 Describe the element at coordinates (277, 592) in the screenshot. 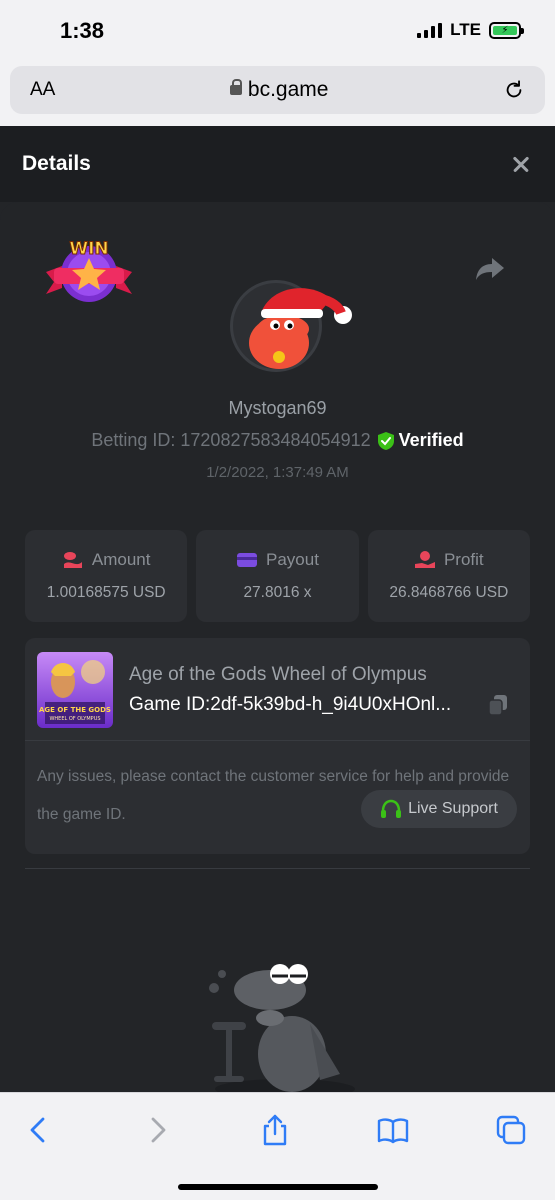

I see `payout-value: 27.8016 x` at that location.